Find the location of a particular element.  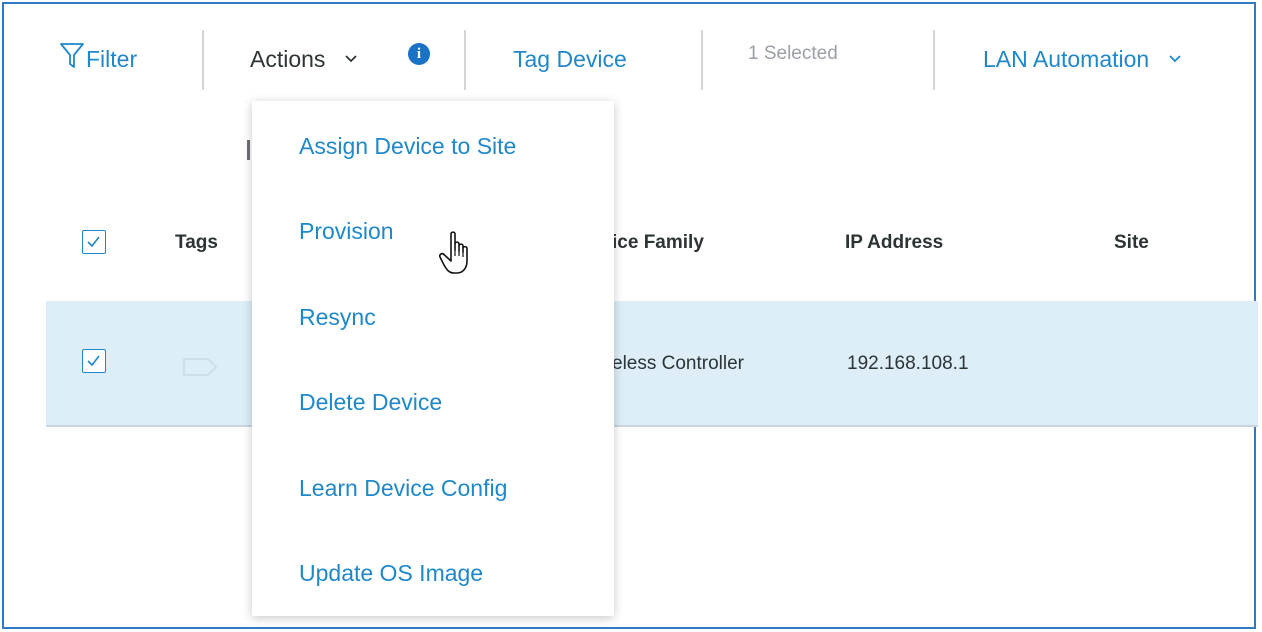

menu-item-provision: Provision is located at coordinates (346, 231).